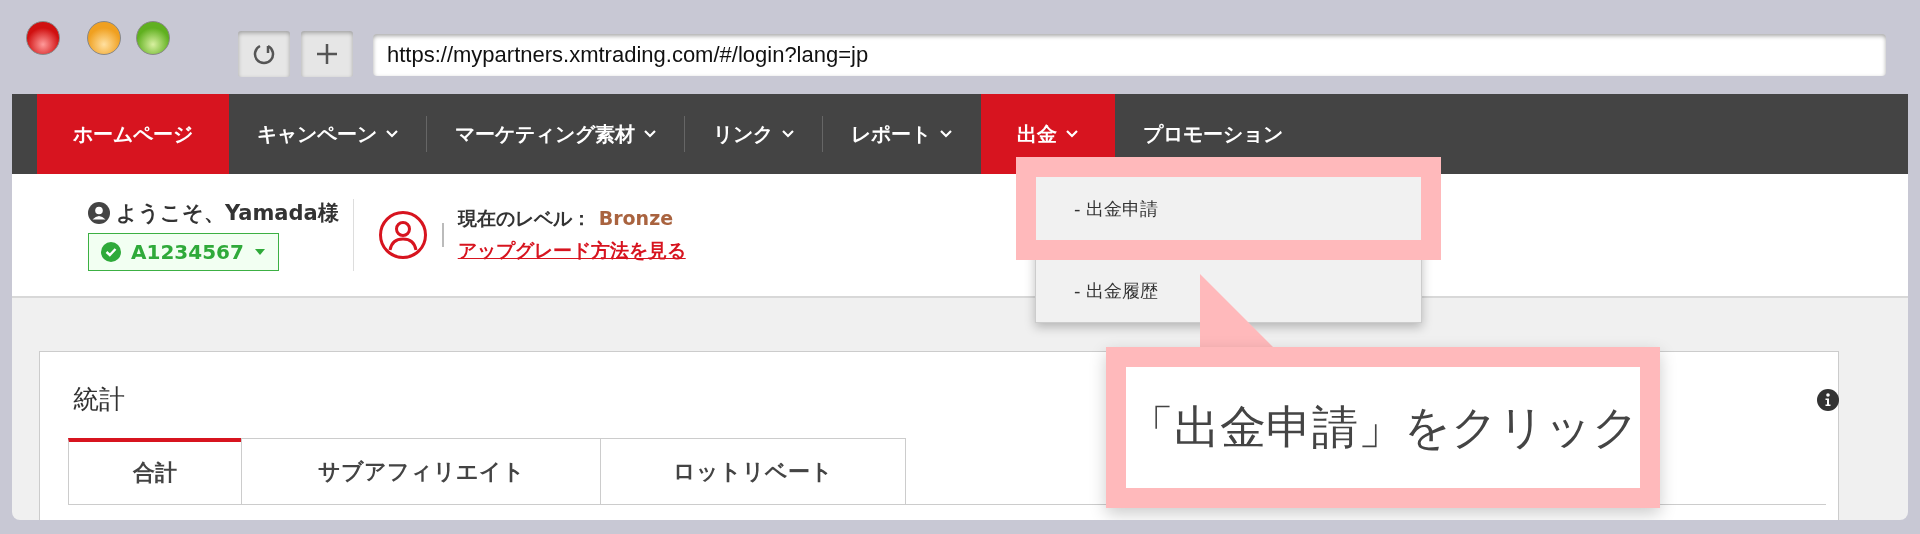 Image resolution: width=1920 pixels, height=534 pixels. Describe the element at coordinates (328, 134) in the screenshot. I see `nav-item: キャンペーン` at that location.